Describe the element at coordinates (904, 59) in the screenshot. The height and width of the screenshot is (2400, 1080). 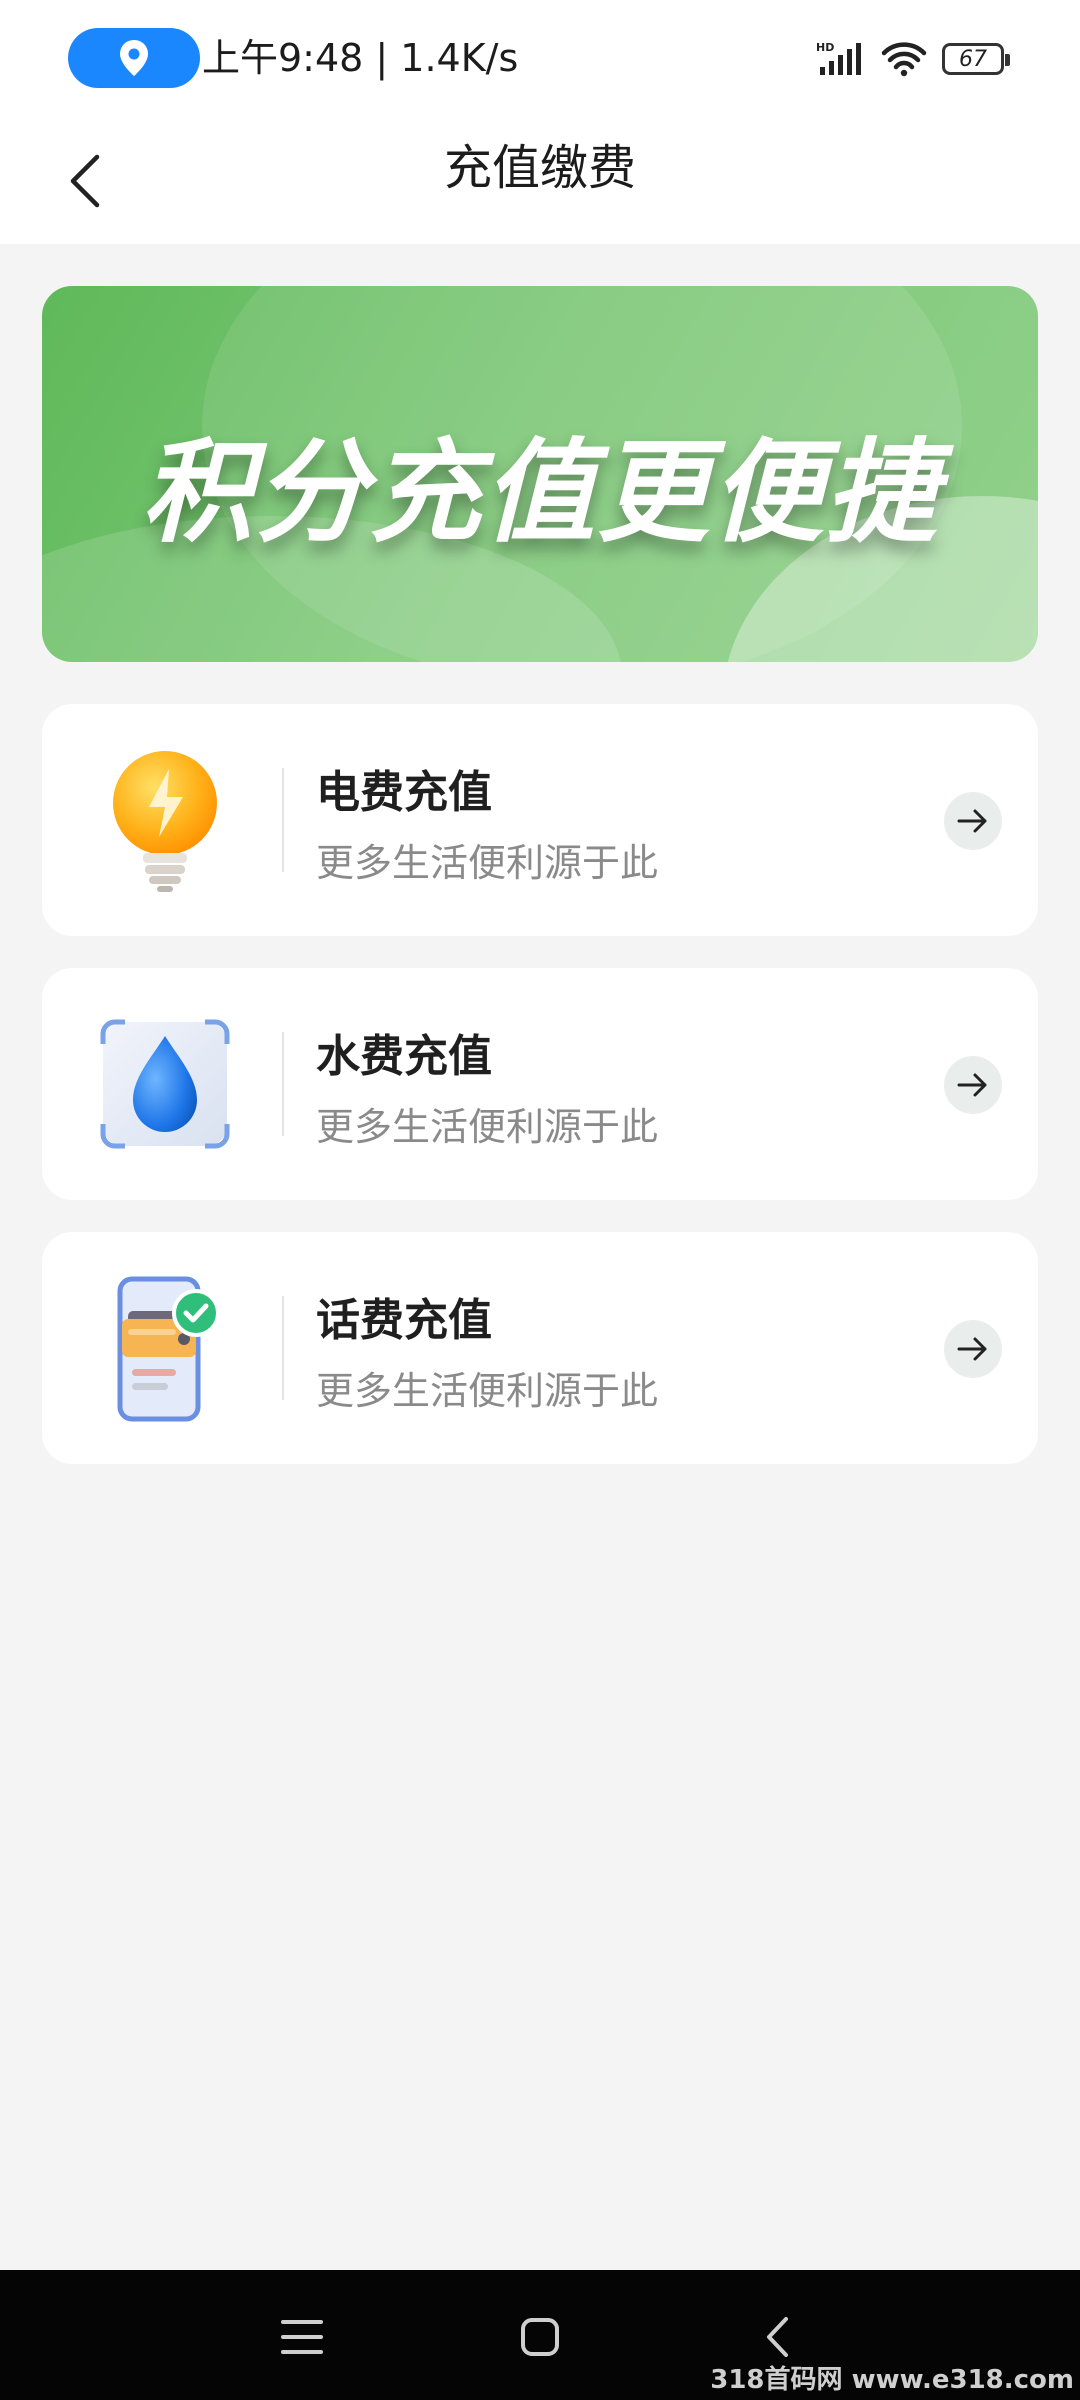
I see `wifi-icon` at that location.